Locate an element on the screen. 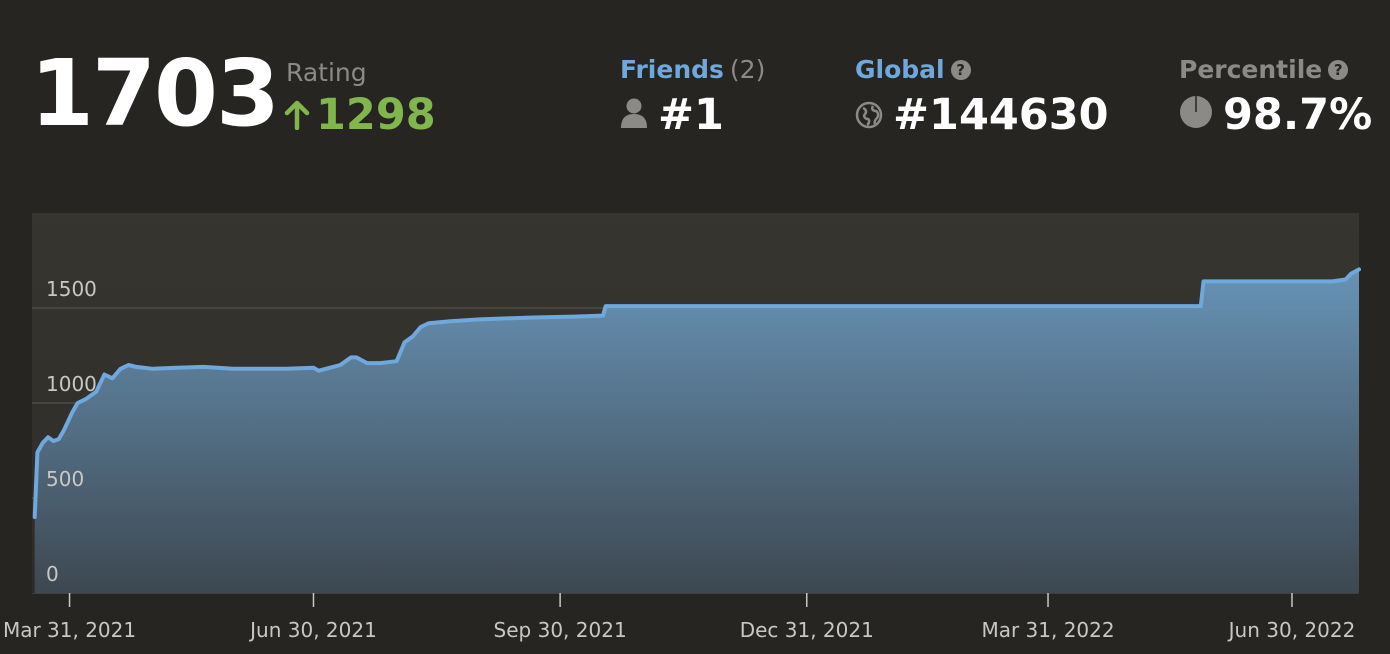 Image resolution: width=1390 pixels, height=654 pixels. rating-change-value: 1298 is located at coordinates (376, 115).